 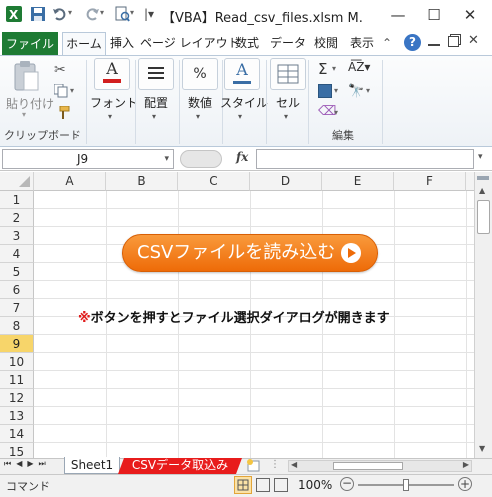 What do you see at coordinates (17, 416) in the screenshot?
I see `row-header: 13` at bounding box center [17, 416].